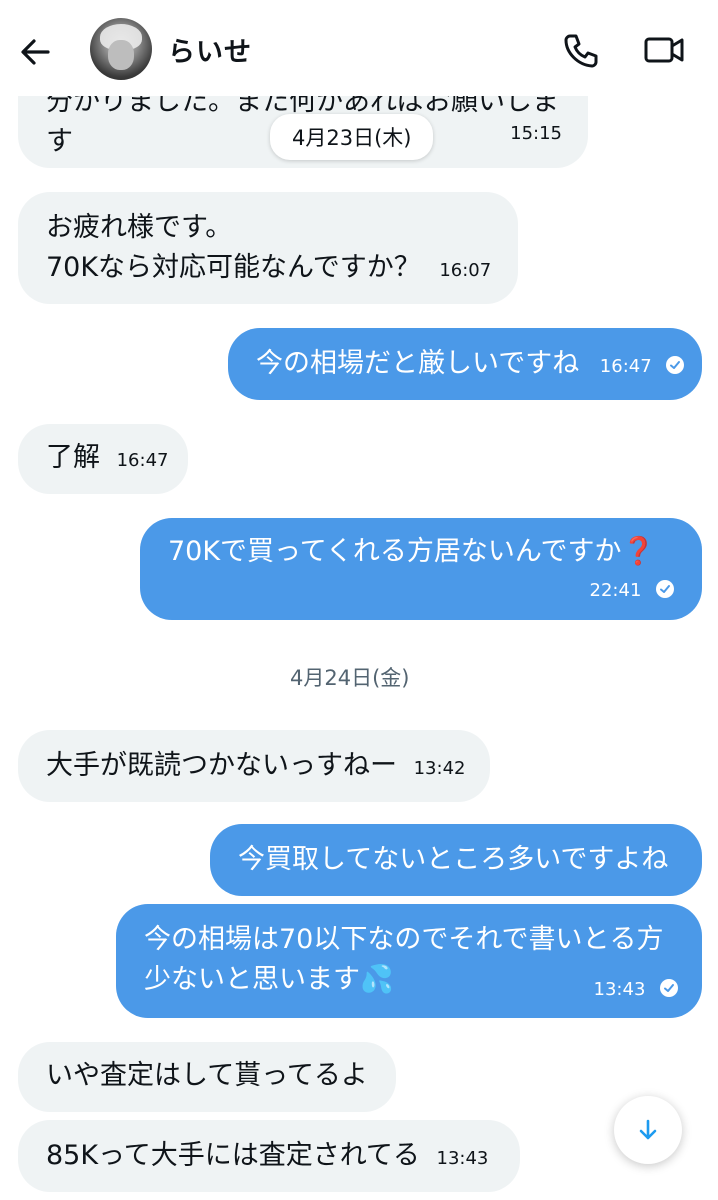 The height and width of the screenshot is (1200, 718). Describe the element at coordinates (252, 979) in the screenshot. I see `message-text: 少ないと思います` at that location.